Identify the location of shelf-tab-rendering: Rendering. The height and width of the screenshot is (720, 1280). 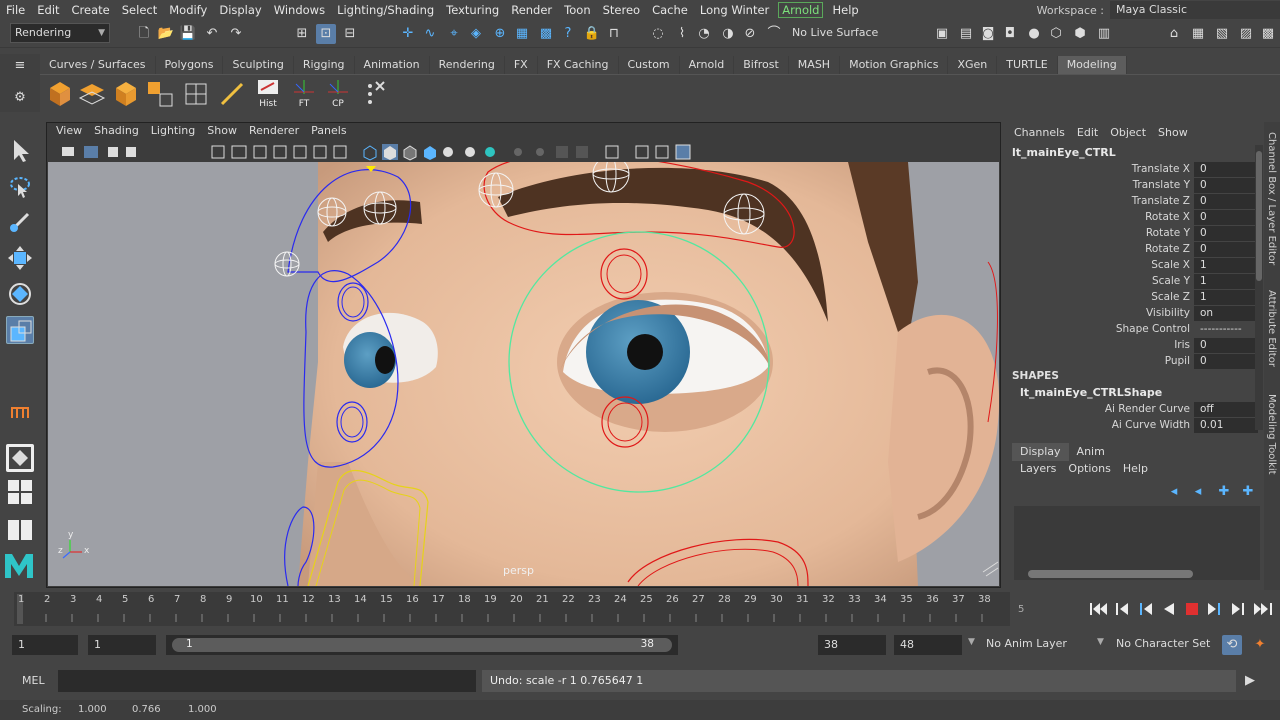
(467, 65).